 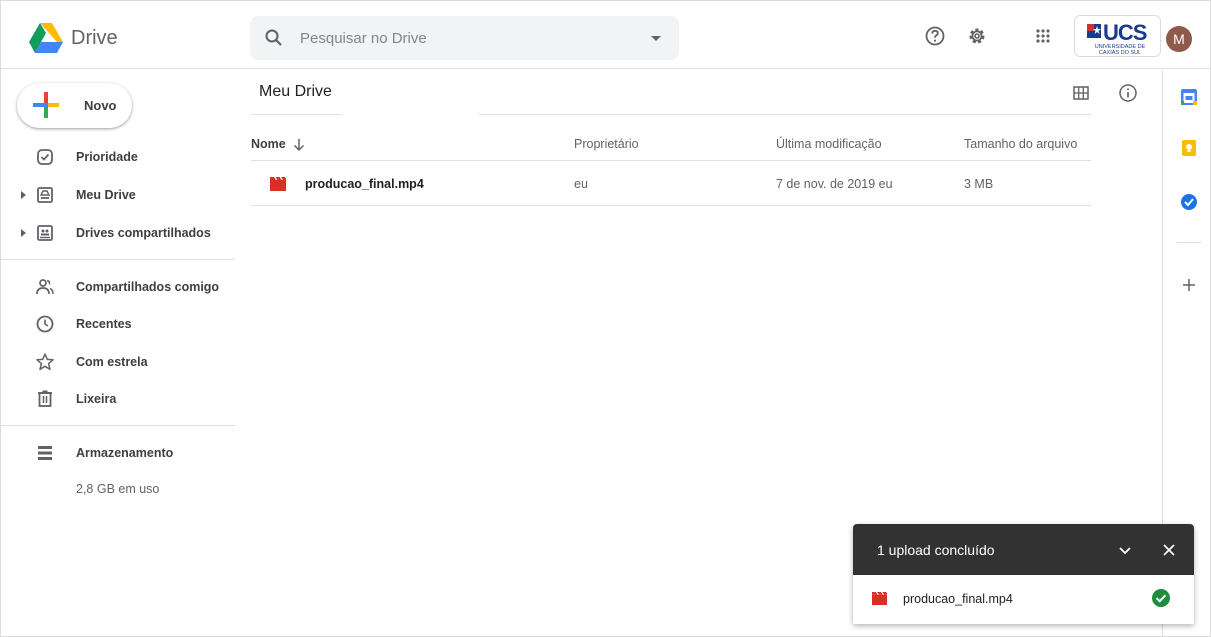 I want to click on search-bar, so click(x=464, y=38).